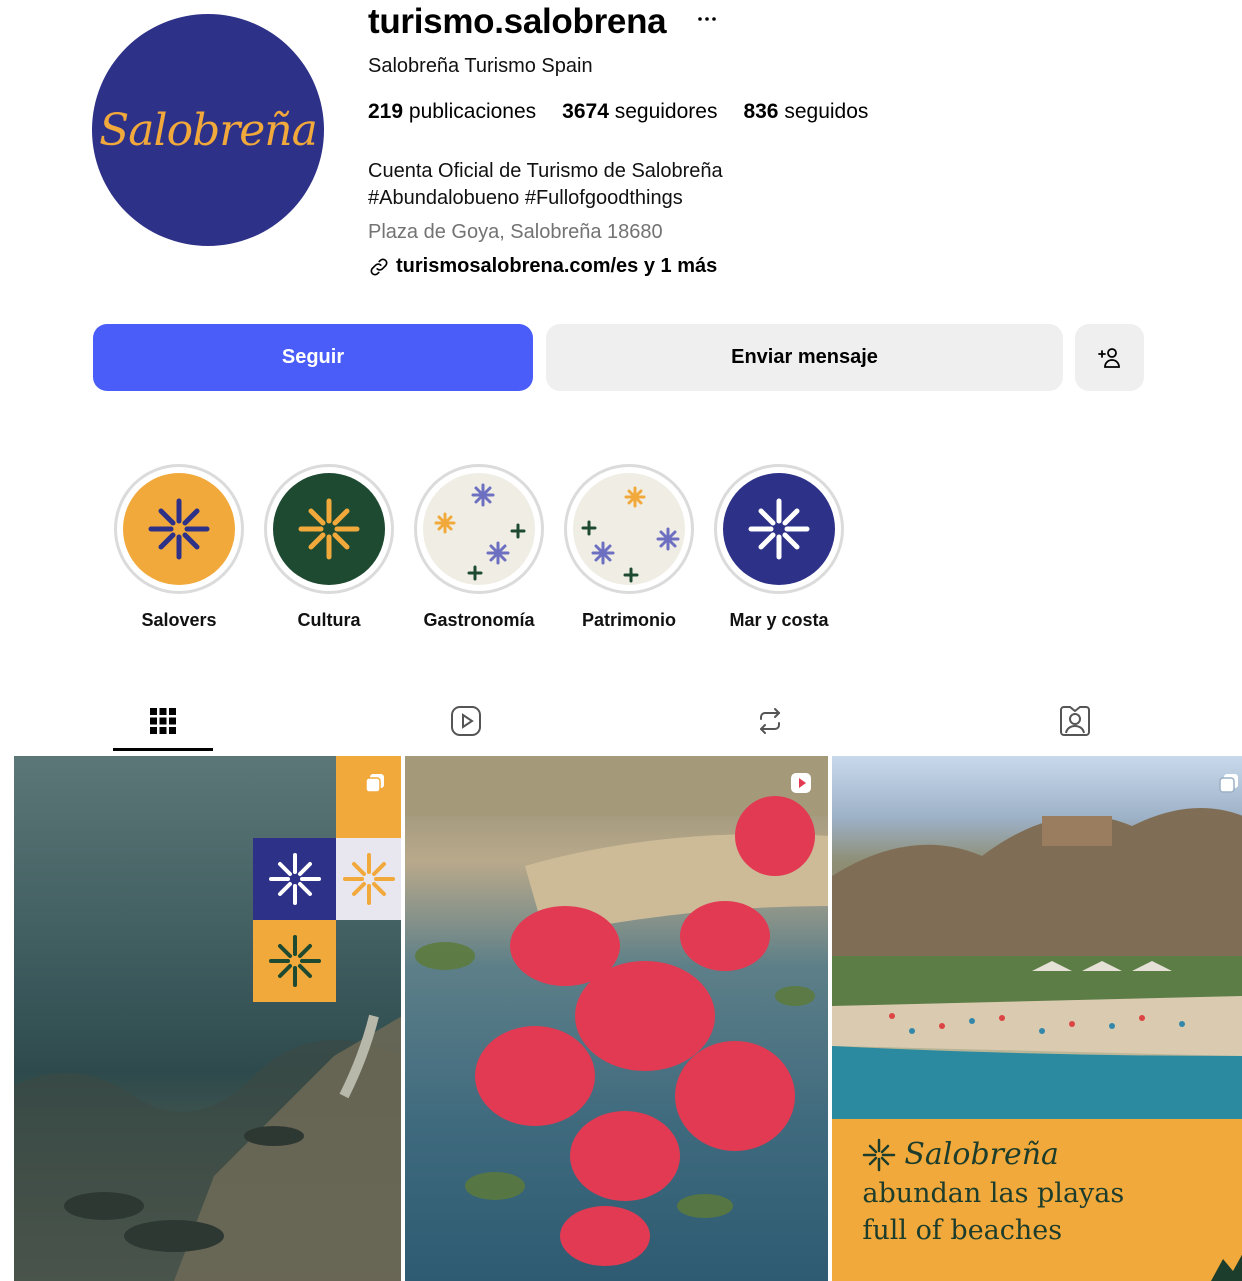  Describe the element at coordinates (515, 232) in the screenshot. I see `profile-address: Plaza de Goya, Salobreña 18680` at that location.